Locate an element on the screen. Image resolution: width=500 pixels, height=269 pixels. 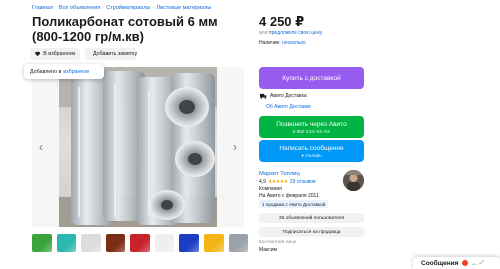
breadcrumb-item: Все объявления is located at coordinates (80, 8).